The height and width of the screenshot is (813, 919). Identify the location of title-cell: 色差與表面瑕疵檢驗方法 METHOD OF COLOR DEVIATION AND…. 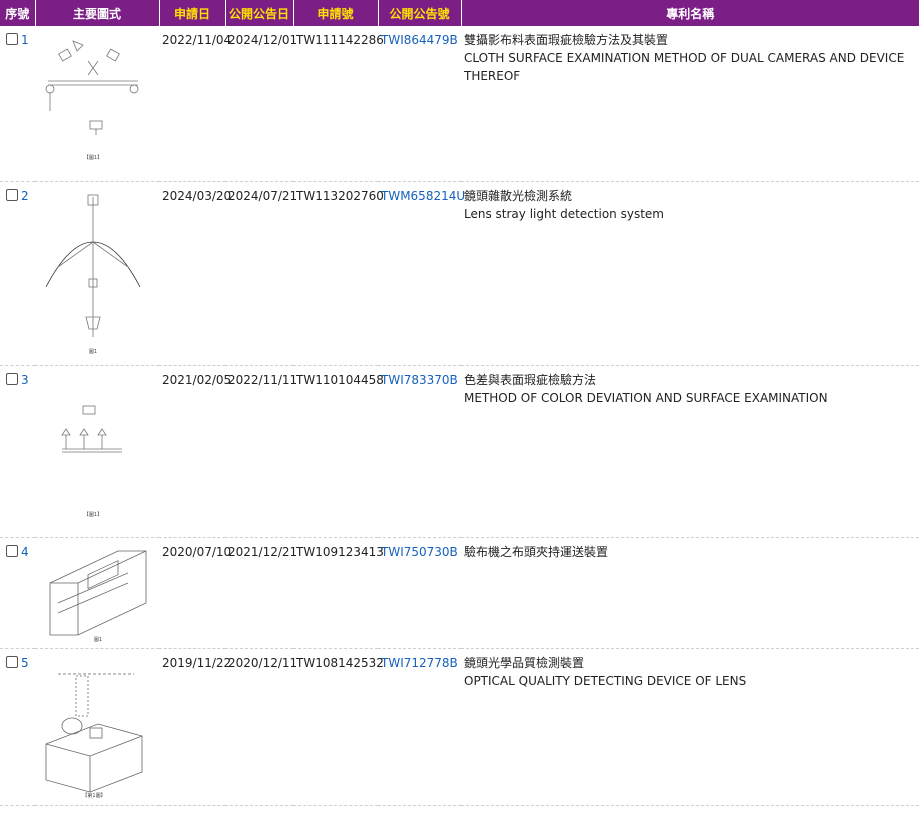
(690, 451).